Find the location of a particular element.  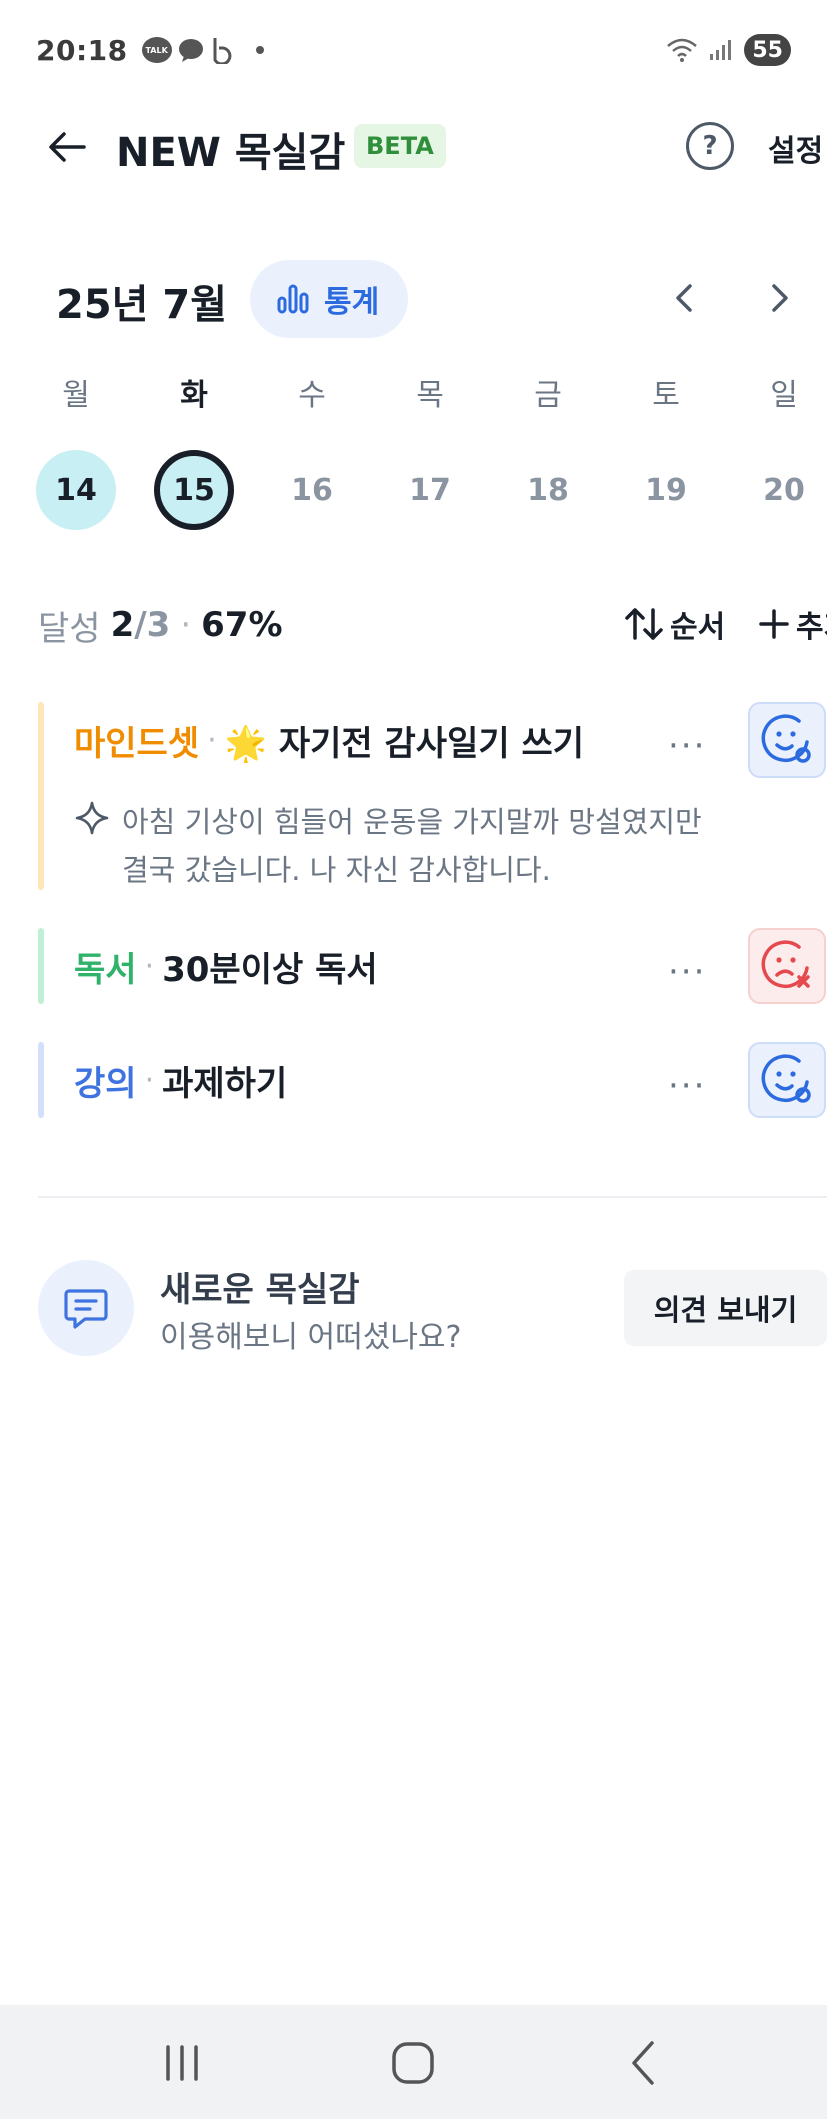

kakaotalk-icon: TALK is located at coordinates (156, 50).